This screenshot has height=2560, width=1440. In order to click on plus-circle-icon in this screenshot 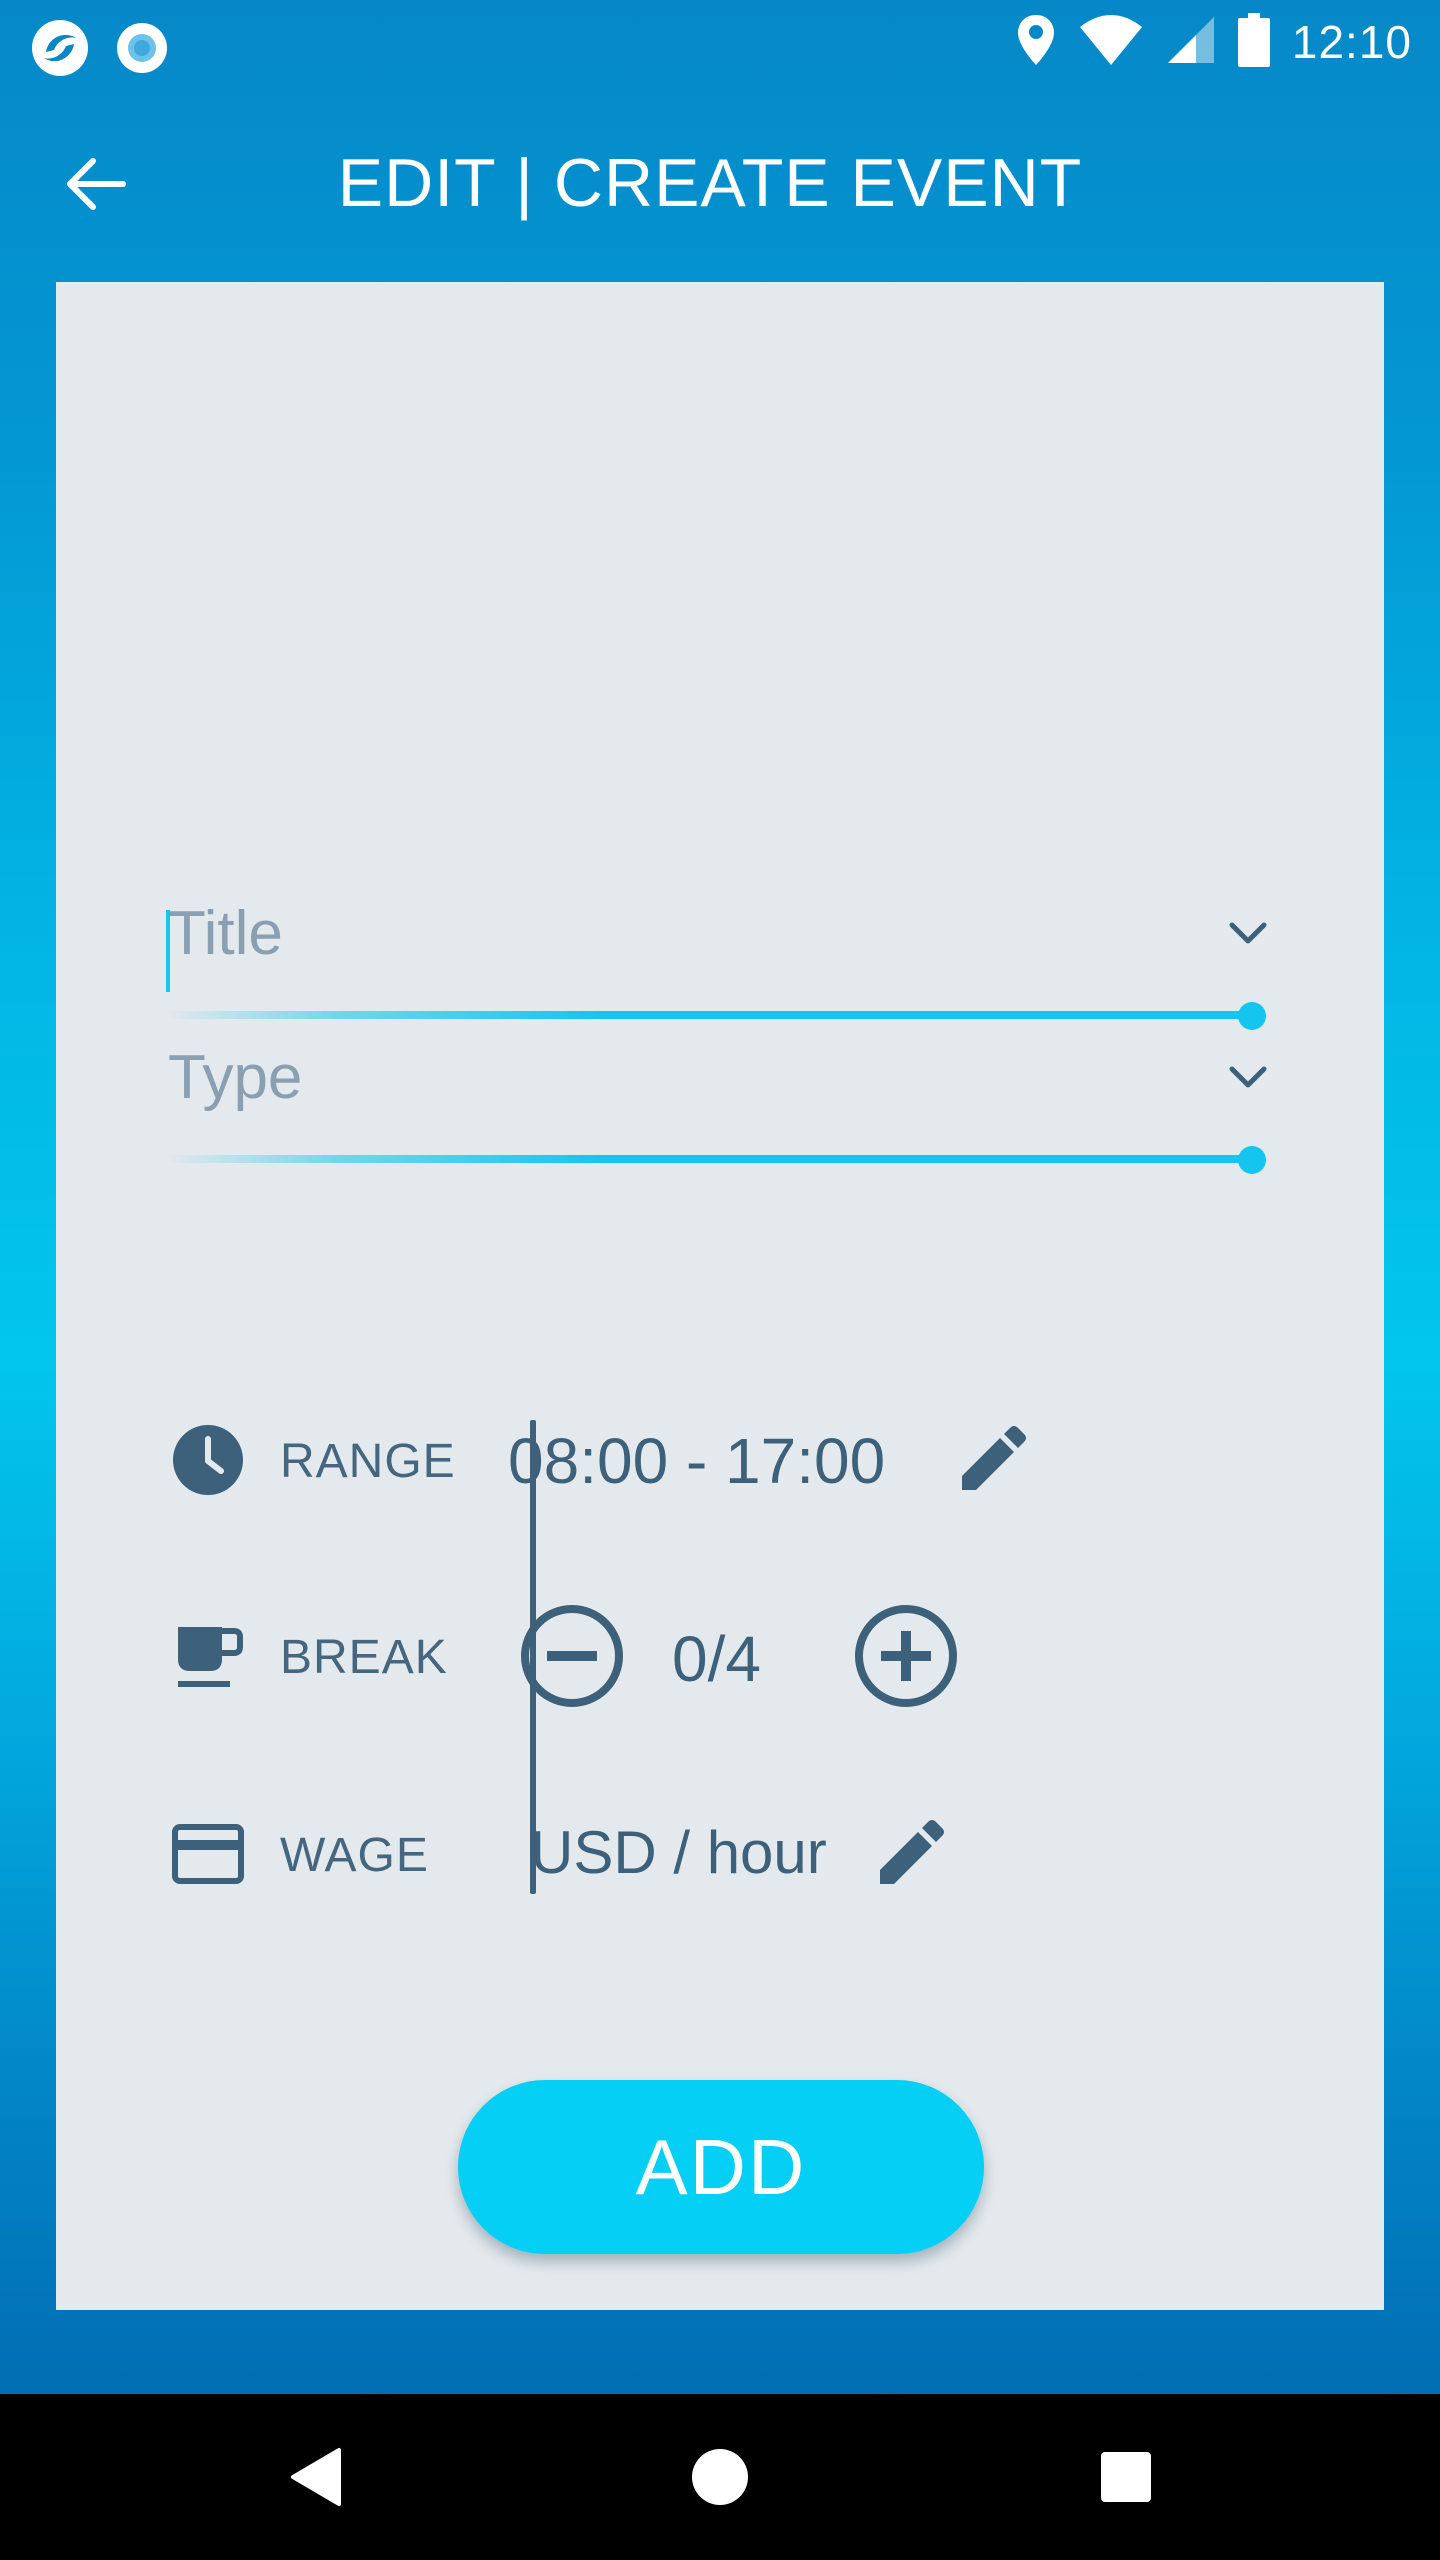, I will do `click(906, 1658)`.